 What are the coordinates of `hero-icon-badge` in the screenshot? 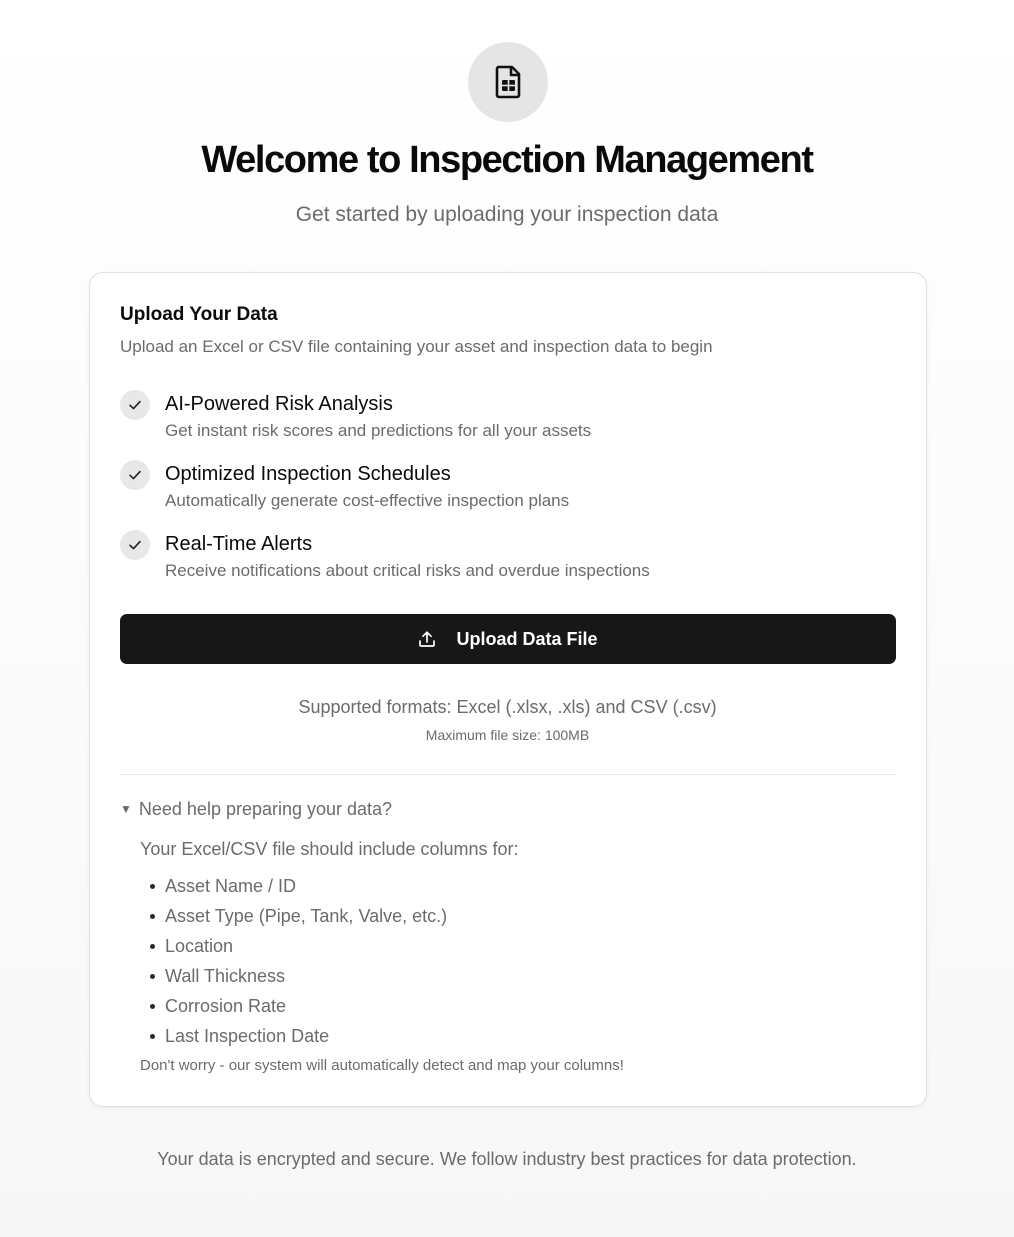 It's located at (508, 82).